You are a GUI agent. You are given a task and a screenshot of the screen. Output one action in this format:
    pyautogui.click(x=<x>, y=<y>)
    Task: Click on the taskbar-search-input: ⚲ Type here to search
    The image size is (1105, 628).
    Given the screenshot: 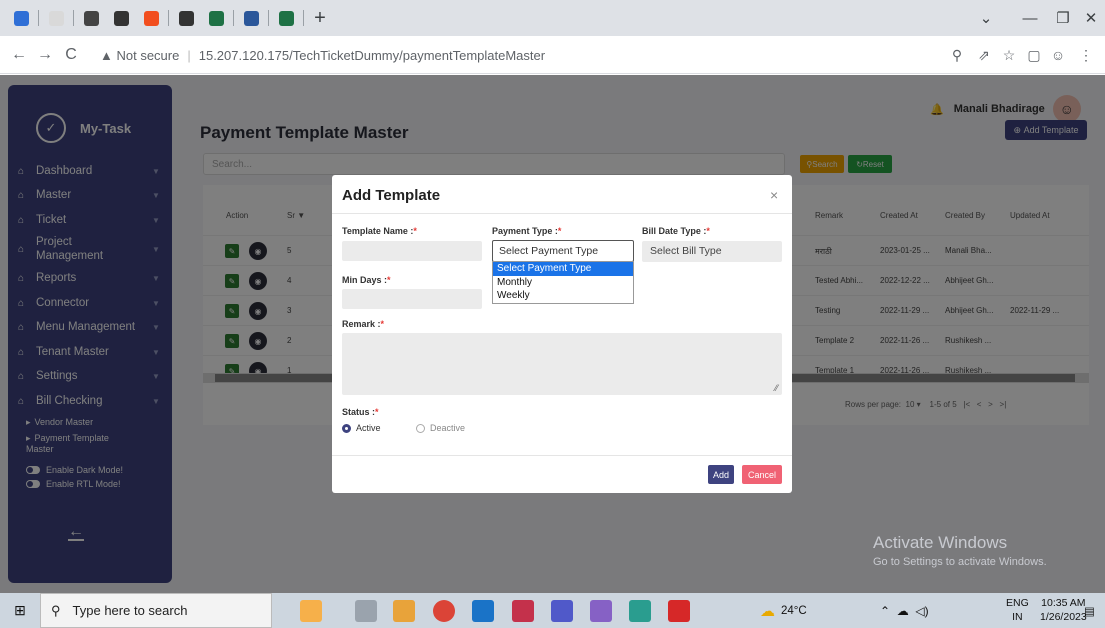 What is the action you would take?
    pyautogui.click(x=156, y=610)
    